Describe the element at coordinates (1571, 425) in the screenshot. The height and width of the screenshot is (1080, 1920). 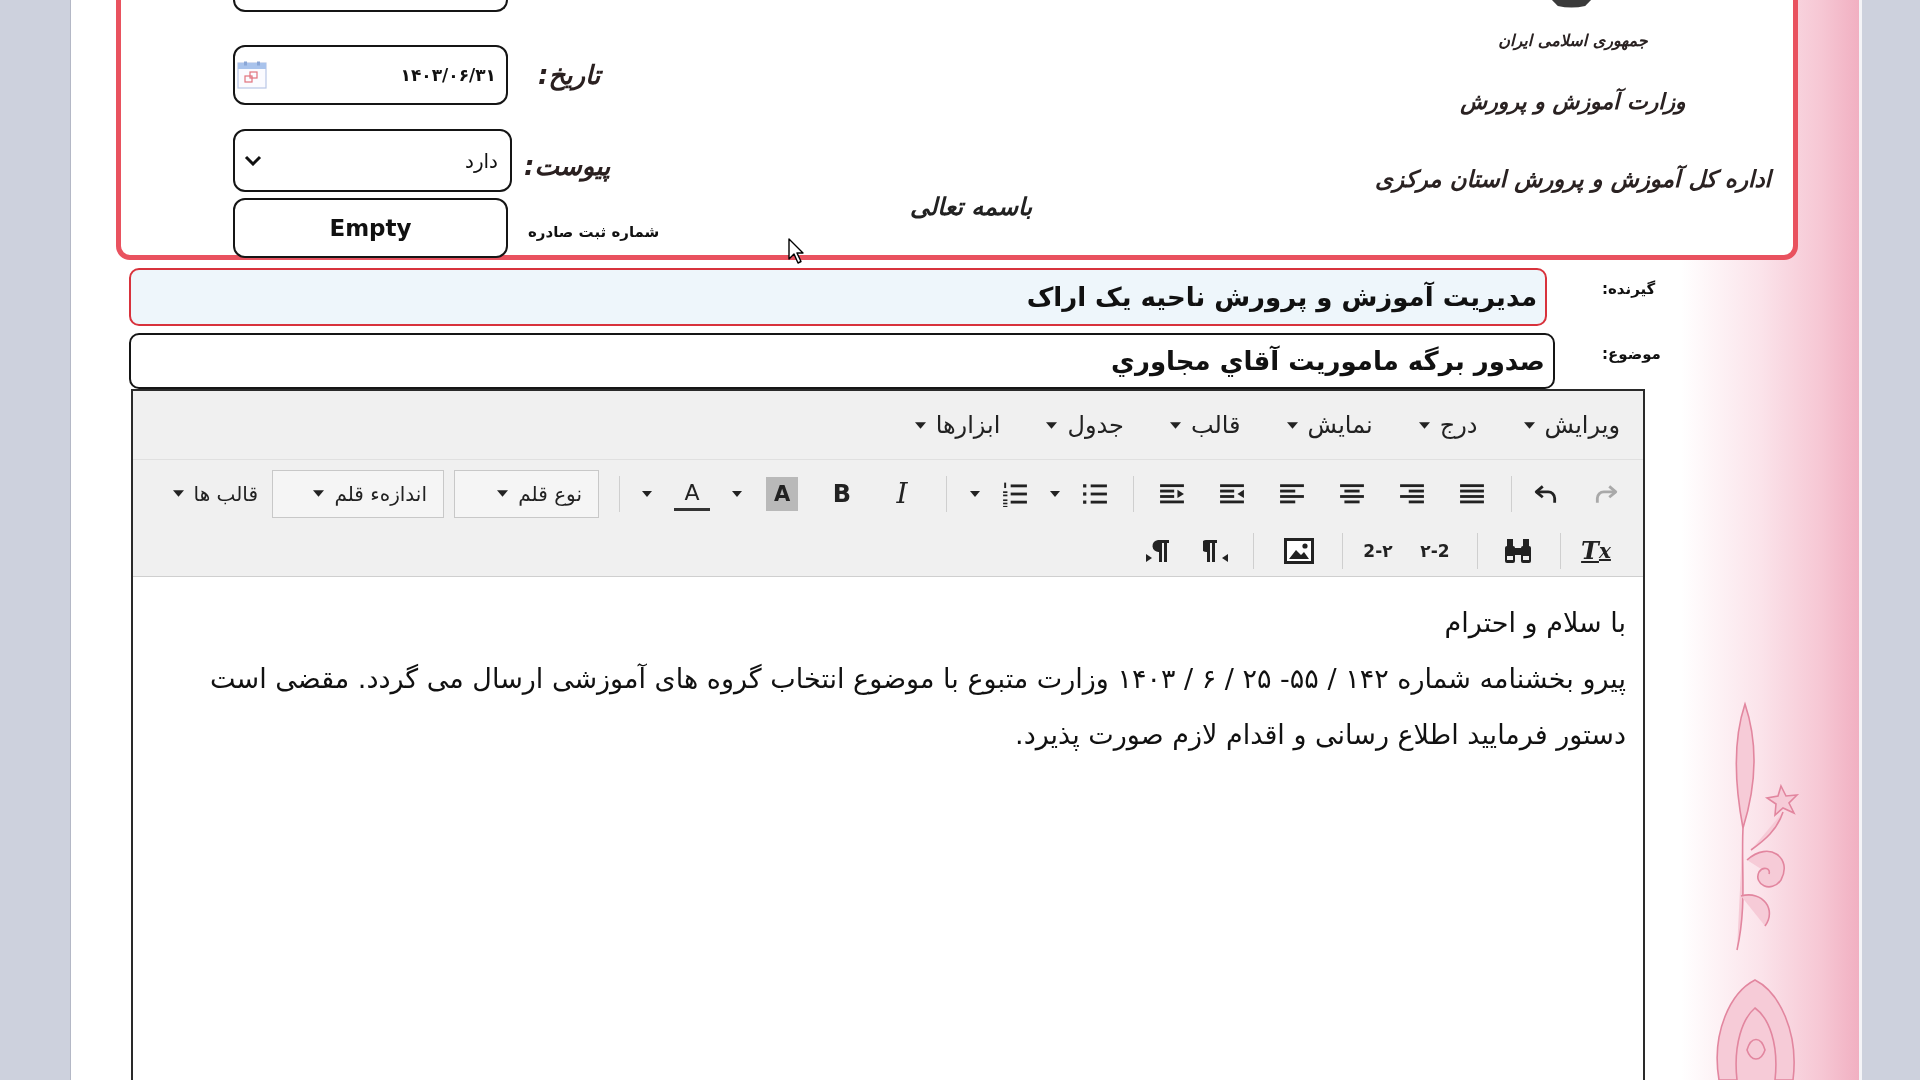
I see `menu-item: ویرایش` at that location.